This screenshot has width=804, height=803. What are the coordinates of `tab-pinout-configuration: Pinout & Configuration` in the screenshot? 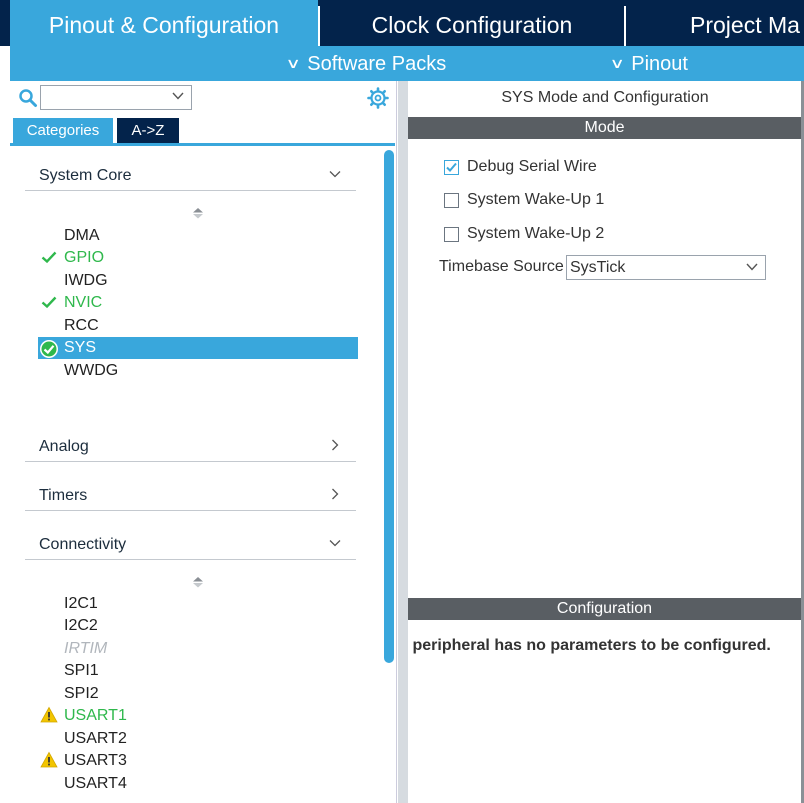 It's located at (164, 23).